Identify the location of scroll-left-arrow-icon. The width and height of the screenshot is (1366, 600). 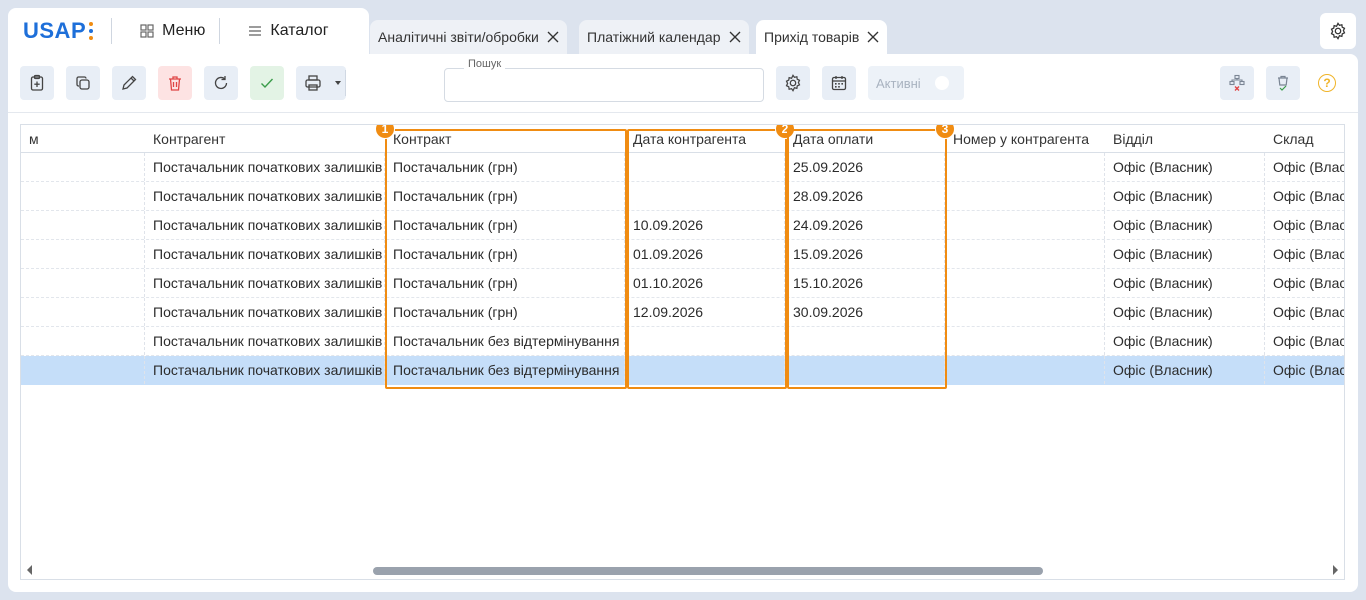
(29, 570).